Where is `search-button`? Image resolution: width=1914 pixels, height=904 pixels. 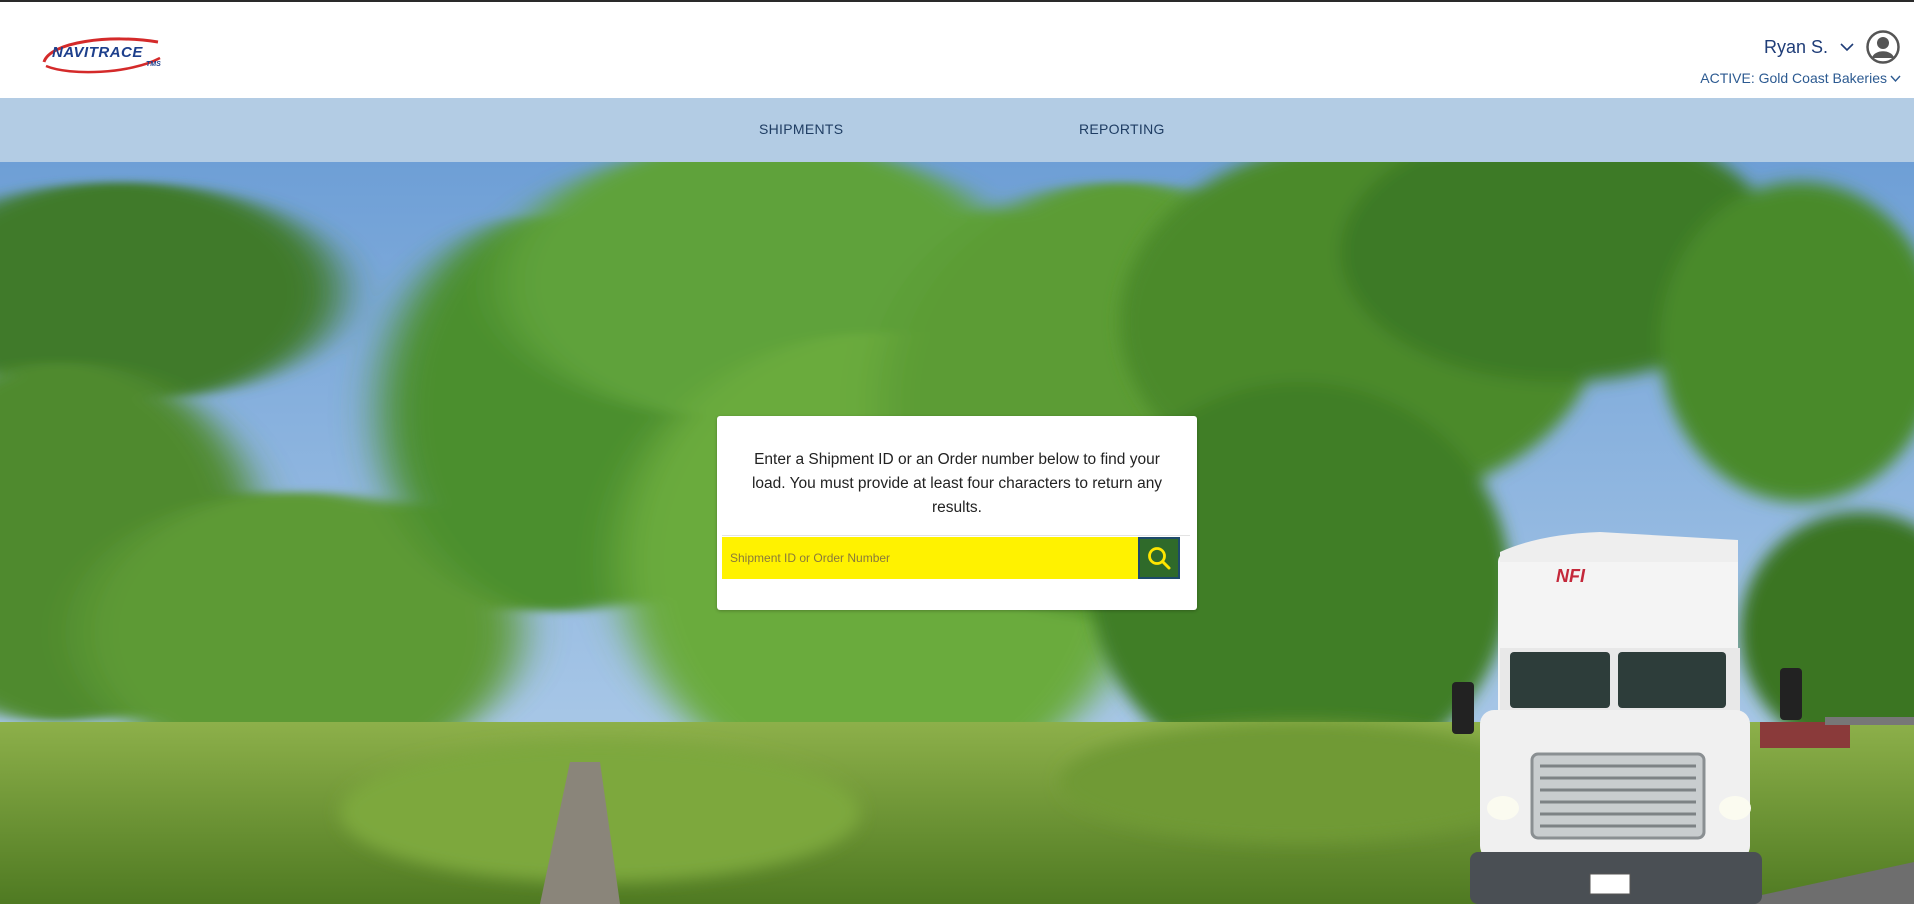 search-button is located at coordinates (1159, 558).